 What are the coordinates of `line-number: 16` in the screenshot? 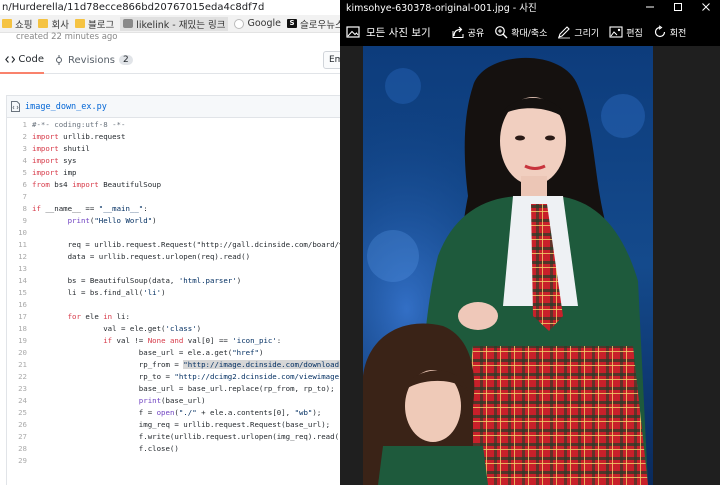 It's located at (22, 304).